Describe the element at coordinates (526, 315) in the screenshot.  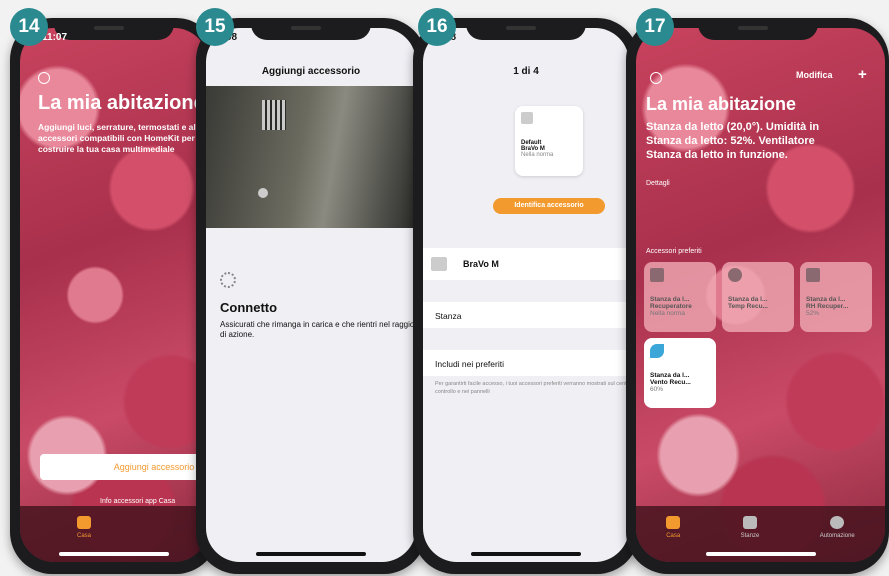
I see `room-row: Stanza` at that location.